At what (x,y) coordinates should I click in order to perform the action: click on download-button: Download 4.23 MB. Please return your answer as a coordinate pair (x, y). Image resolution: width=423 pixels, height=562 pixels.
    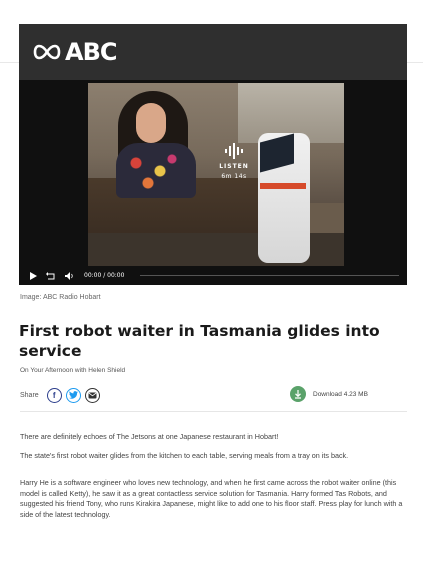
    Looking at the image, I should click on (329, 394).